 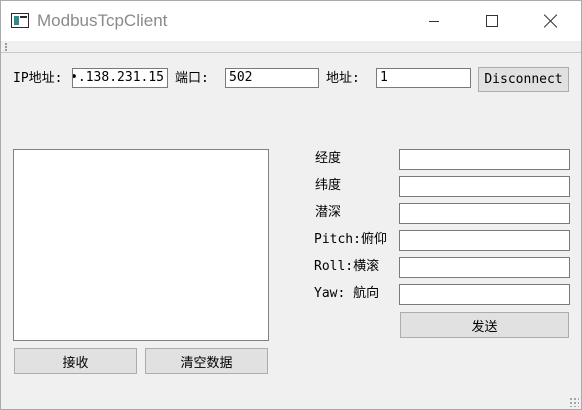 What do you see at coordinates (206, 361) in the screenshot?
I see `clear-data-button: 清空数据` at bounding box center [206, 361].